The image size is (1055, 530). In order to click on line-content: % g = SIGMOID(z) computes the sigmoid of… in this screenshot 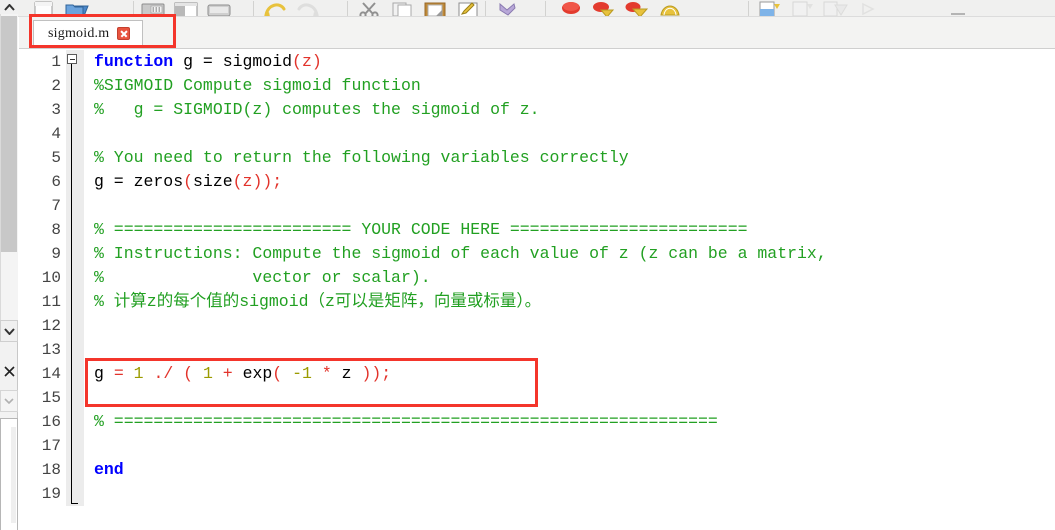, I will do `click(569, 110)`.